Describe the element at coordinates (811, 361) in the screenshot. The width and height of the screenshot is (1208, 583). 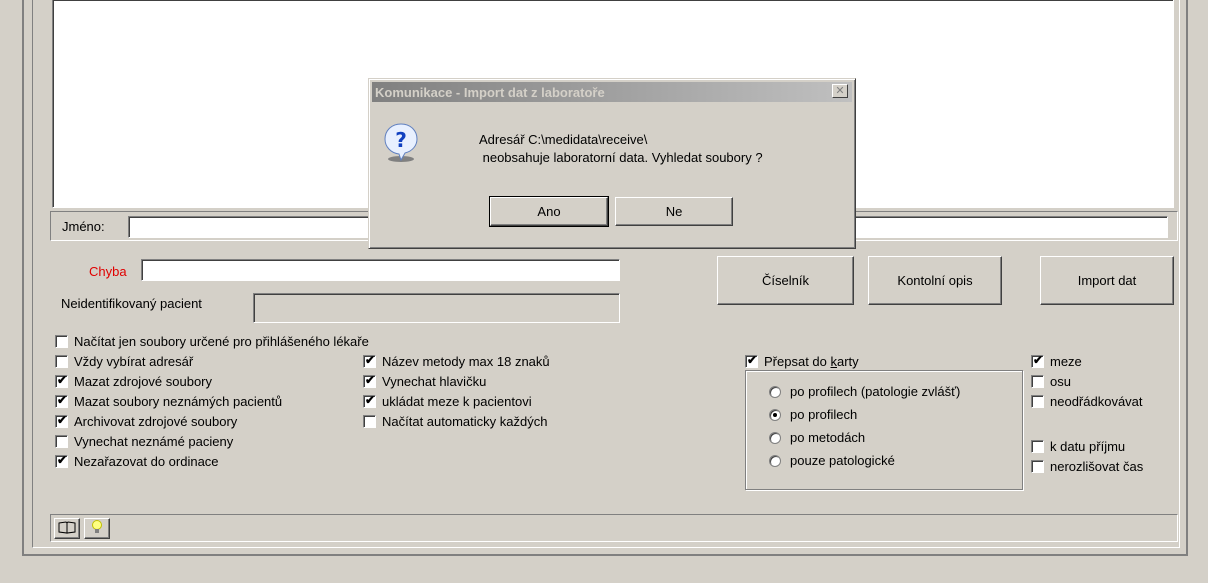
I see `checkbox-label: Přepsat do karty` at that location.